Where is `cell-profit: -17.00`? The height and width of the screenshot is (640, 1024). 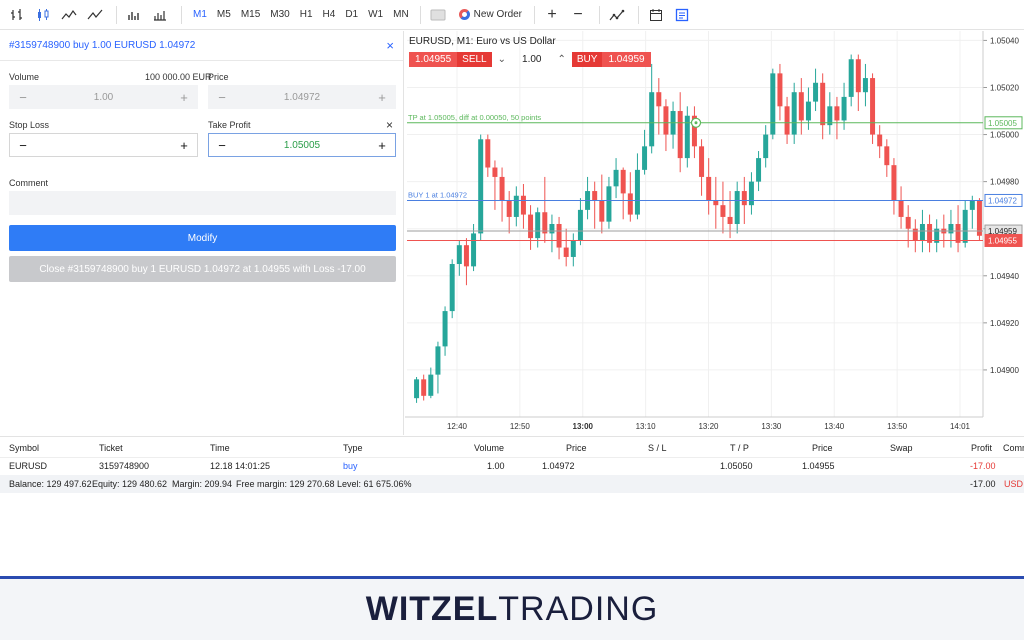 cell-profit: -17.00 is located at coordinates (983, 466).